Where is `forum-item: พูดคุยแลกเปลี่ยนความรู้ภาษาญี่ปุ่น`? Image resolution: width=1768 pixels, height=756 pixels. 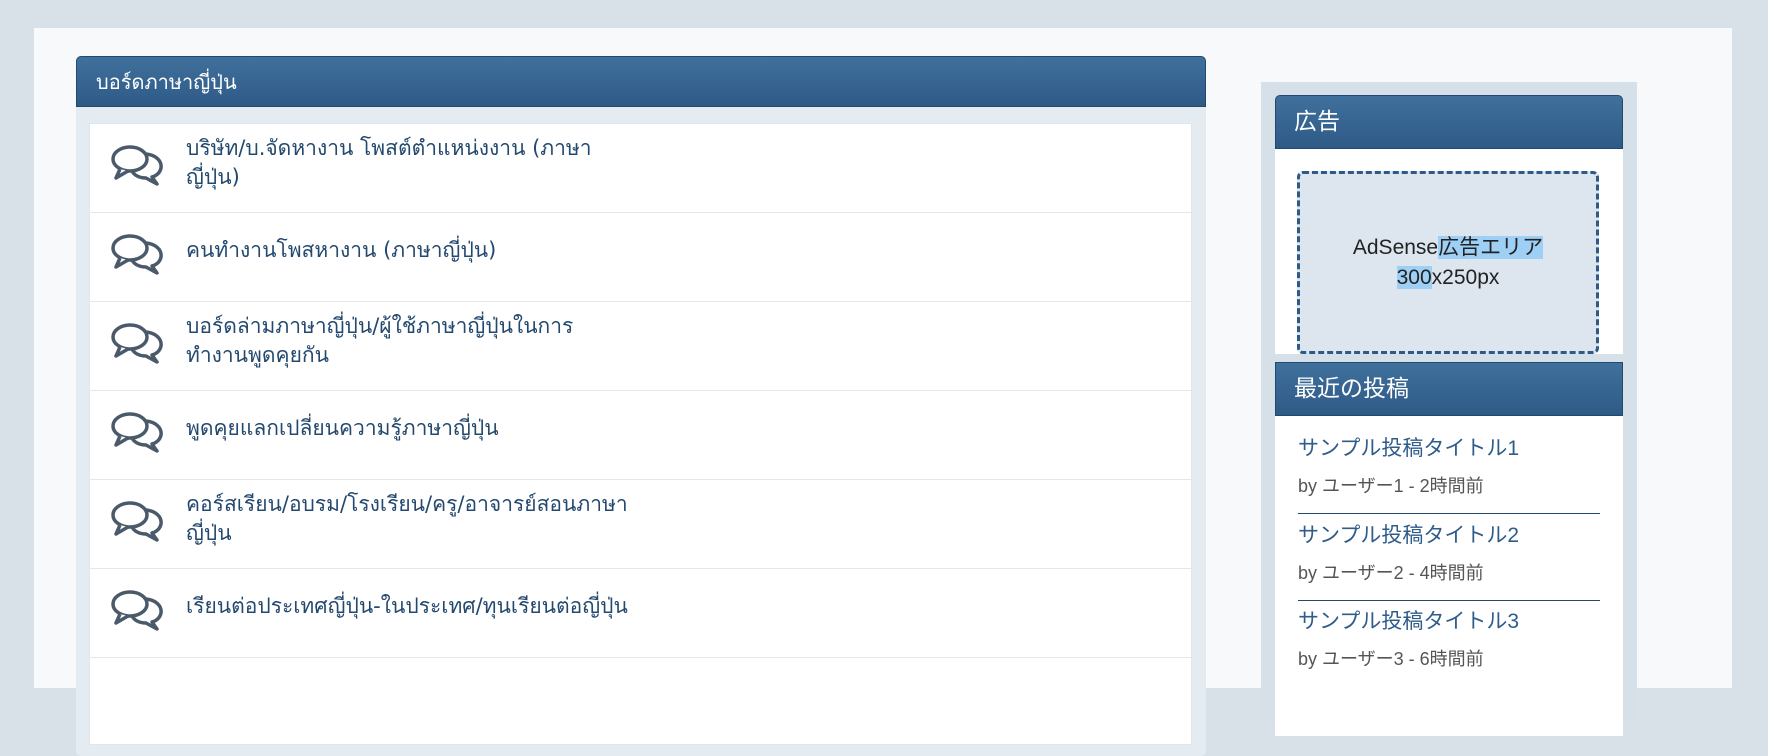 forum-item: พูดคุยแลกเปลี่ยนความรู้ภาษาญี่ปุ่น is located at coordinates (640, 435).